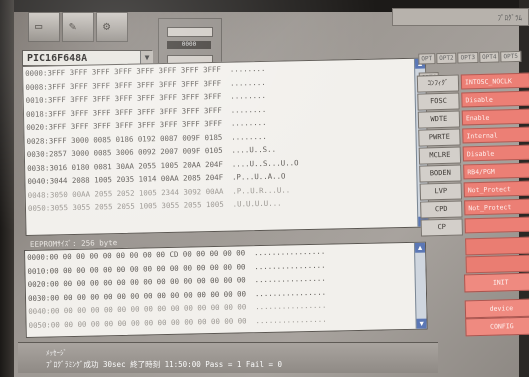 The height and width of the screenshot is (377, 529). Describe the element at coordinates (438, 83) in the screenshot. I see `config-key: ｺﾝﾌｨｸﾞ` at that location.